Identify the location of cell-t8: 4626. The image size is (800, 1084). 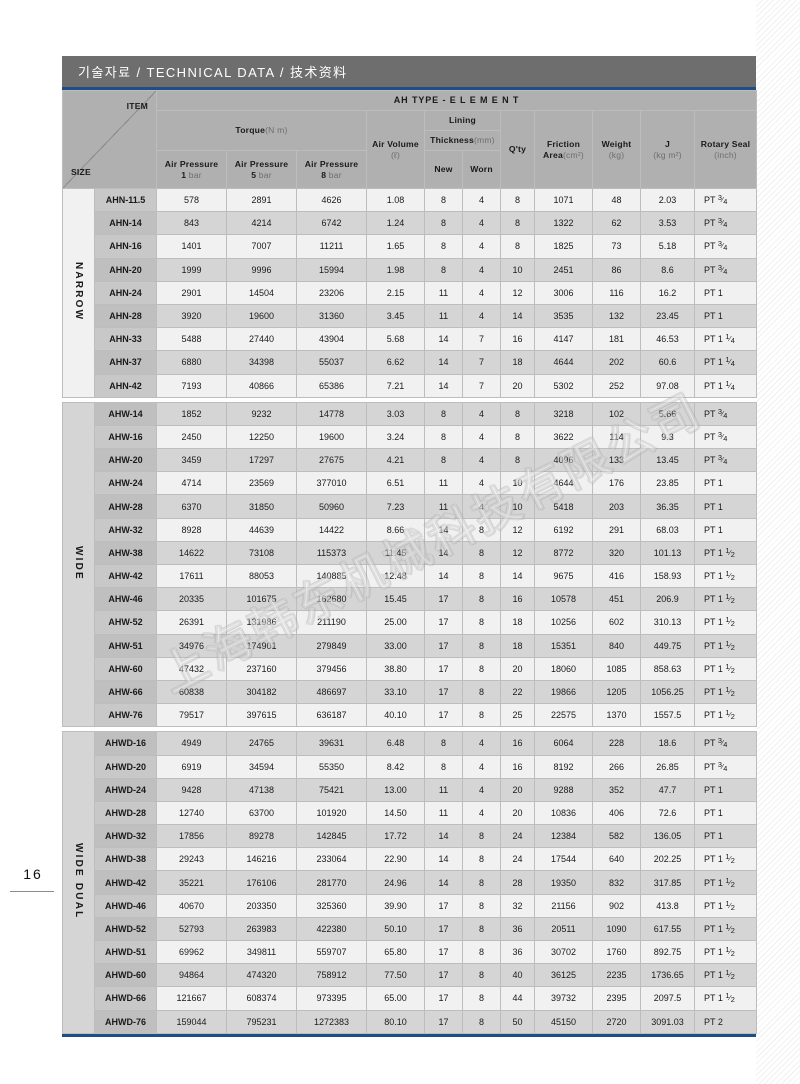
(331, 200).